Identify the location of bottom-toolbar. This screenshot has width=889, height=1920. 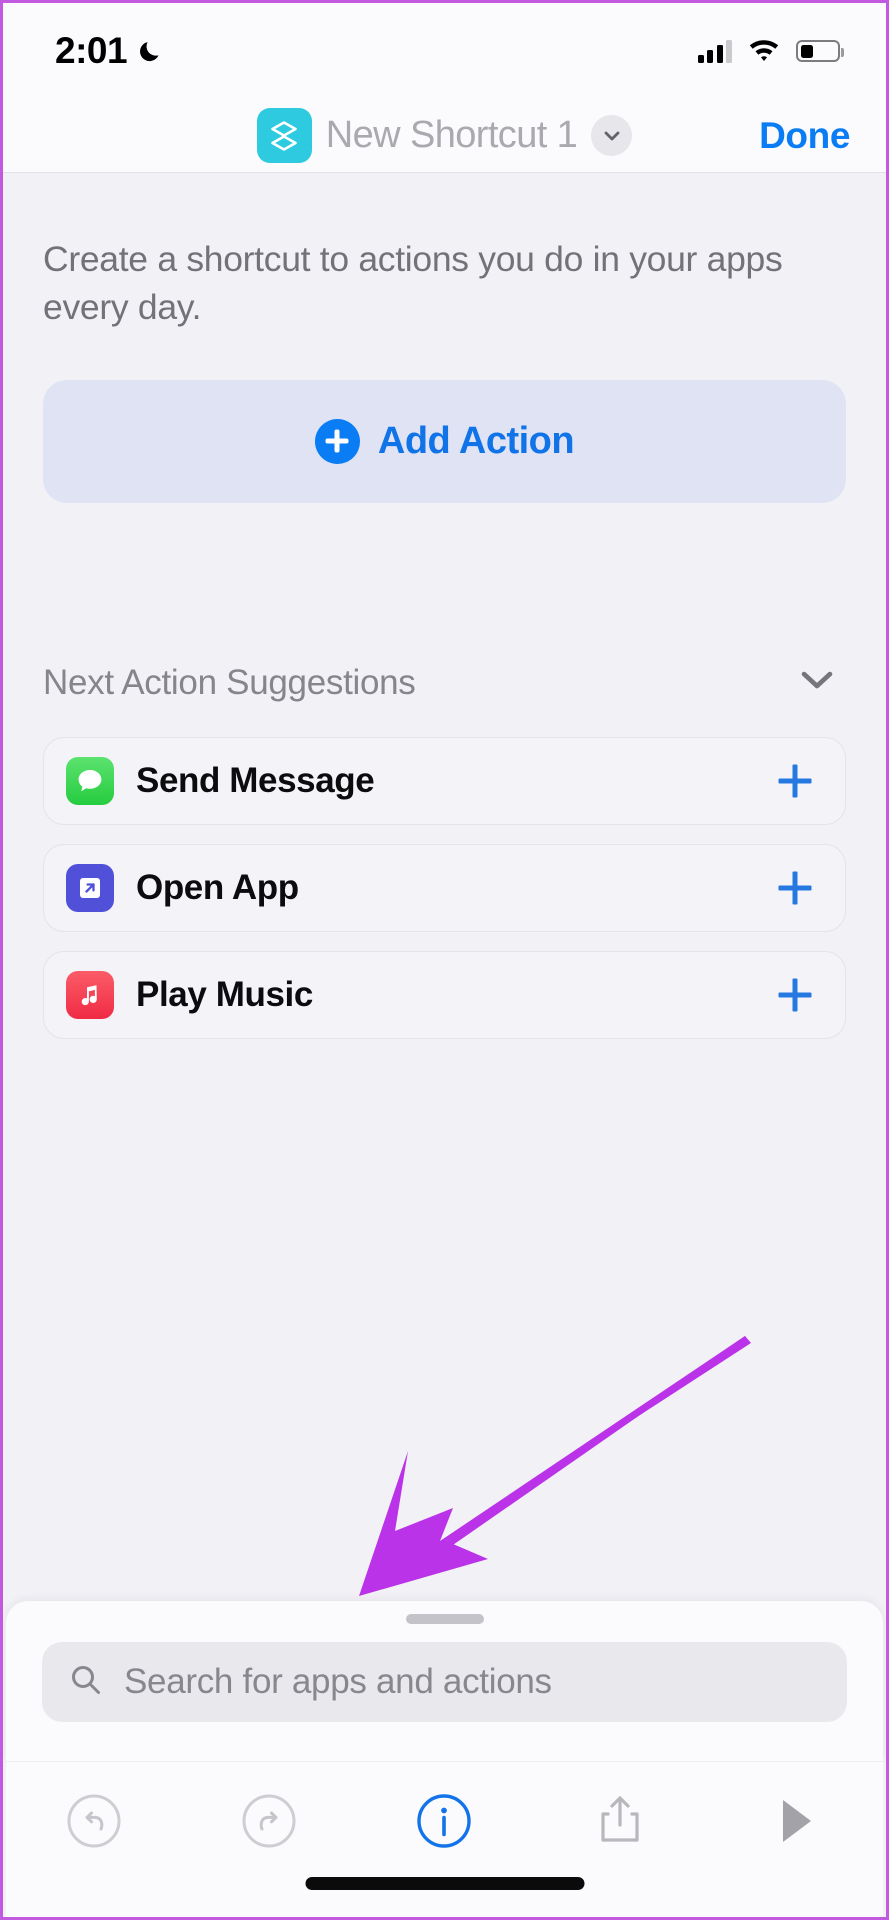
(444, 1839).